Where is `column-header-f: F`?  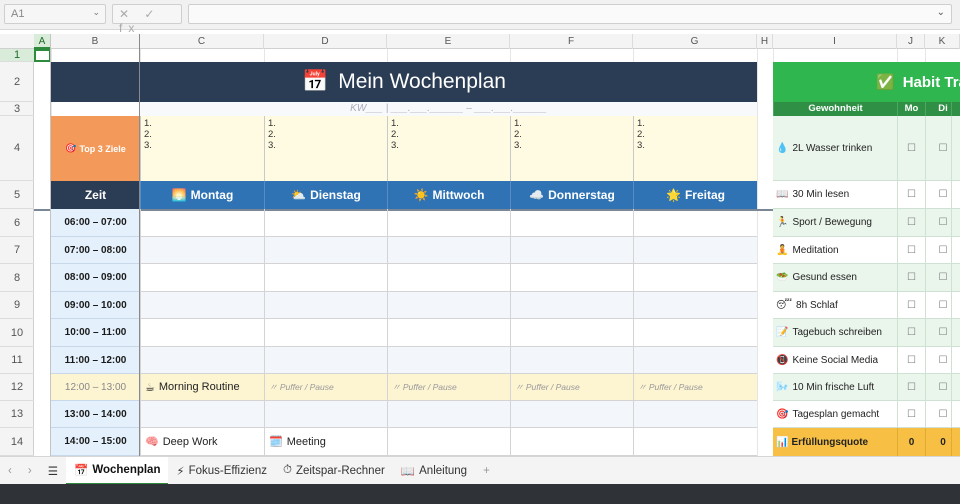
column-header-f: F is located at coordinates (571, 41).